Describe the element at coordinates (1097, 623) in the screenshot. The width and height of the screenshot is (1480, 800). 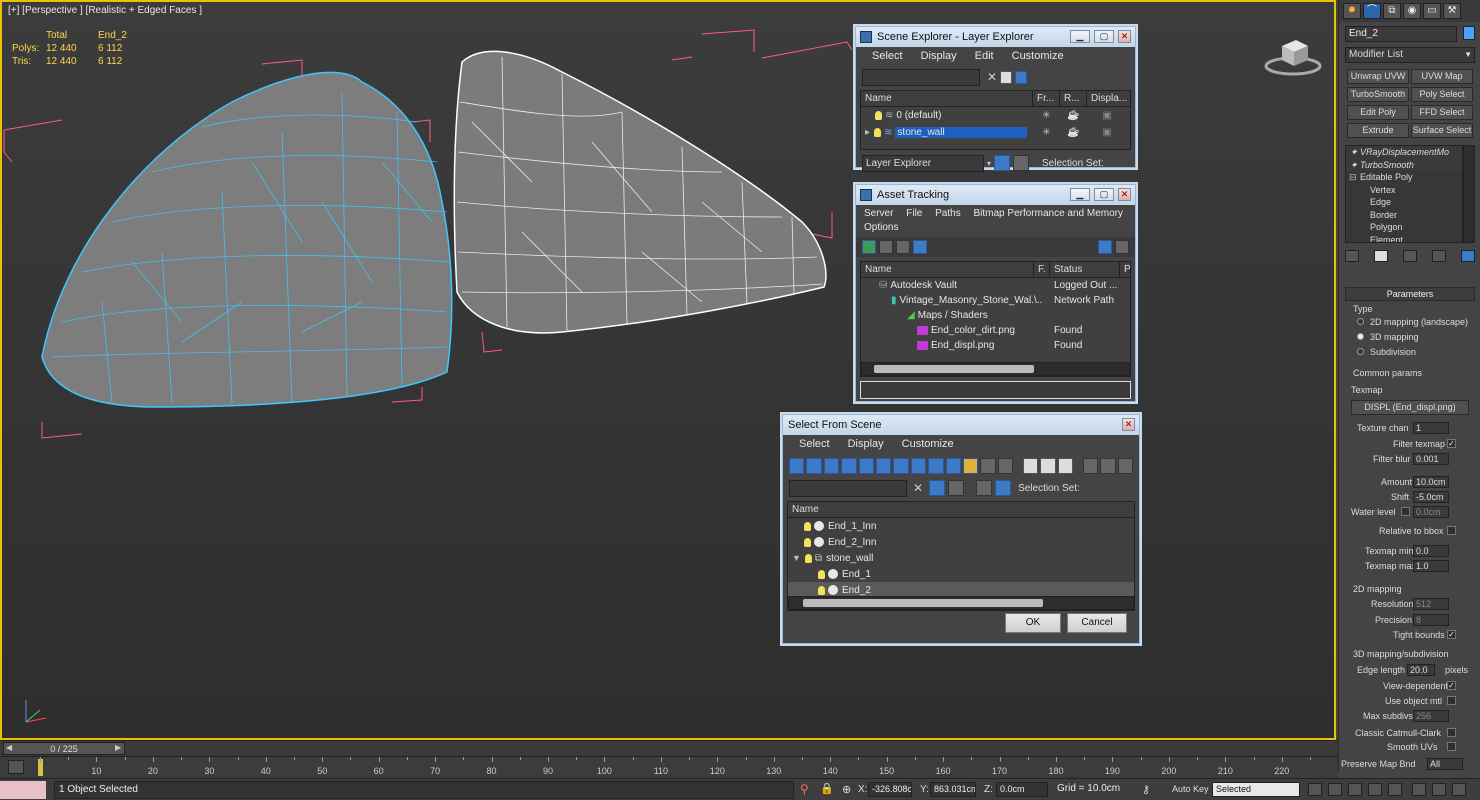
I see `cancel-button: Cancel` at that location.